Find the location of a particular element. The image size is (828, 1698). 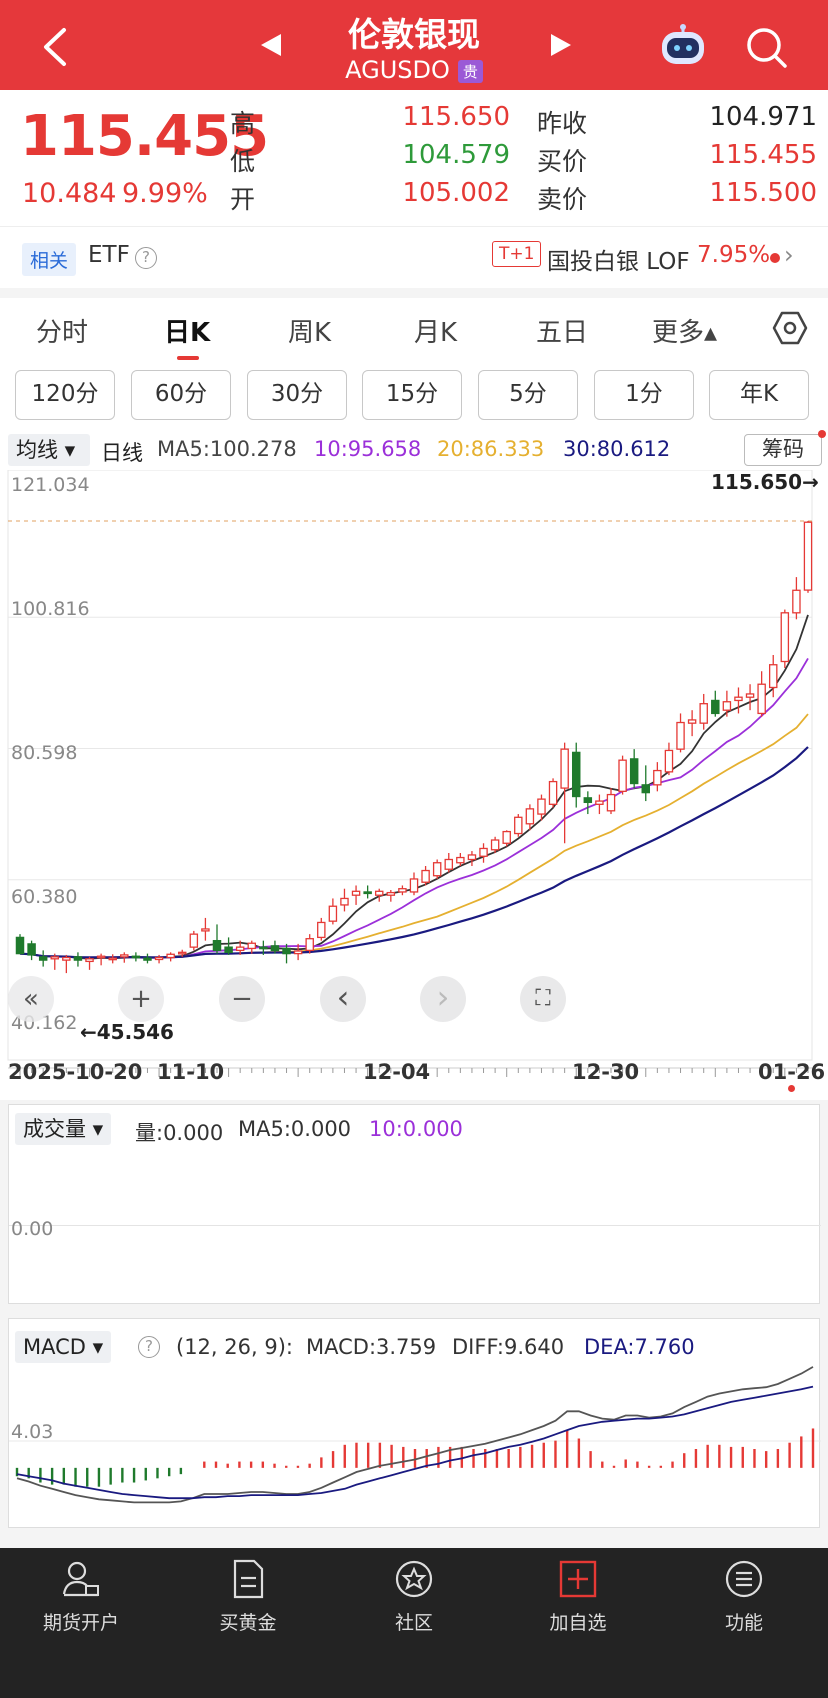

interval-60m: 60分 is located at coordinates (181, 395).